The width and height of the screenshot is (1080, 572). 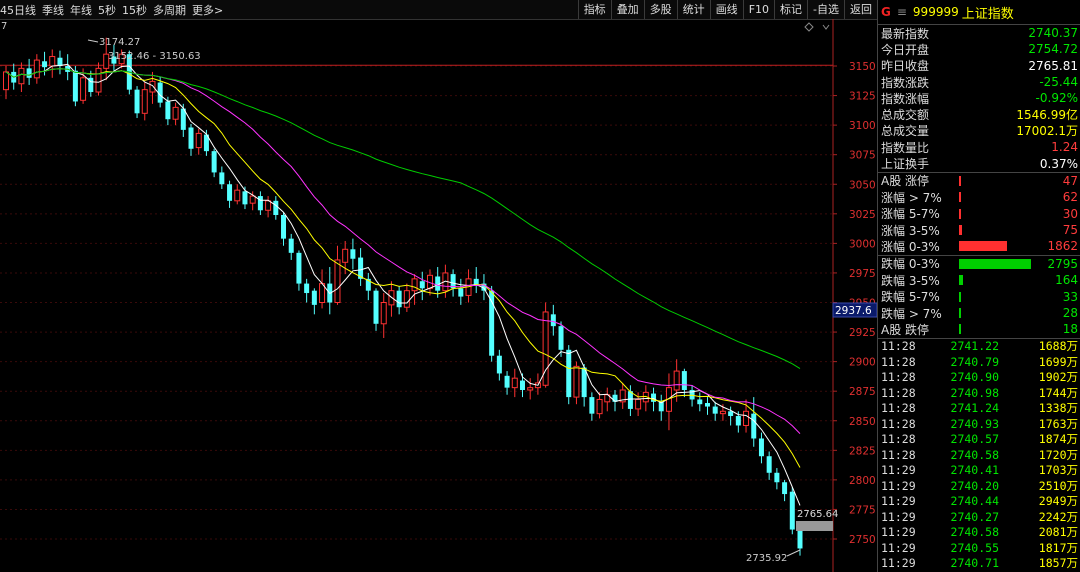 I want to click on distribution-count: 30, so click(x=1070, y=213).